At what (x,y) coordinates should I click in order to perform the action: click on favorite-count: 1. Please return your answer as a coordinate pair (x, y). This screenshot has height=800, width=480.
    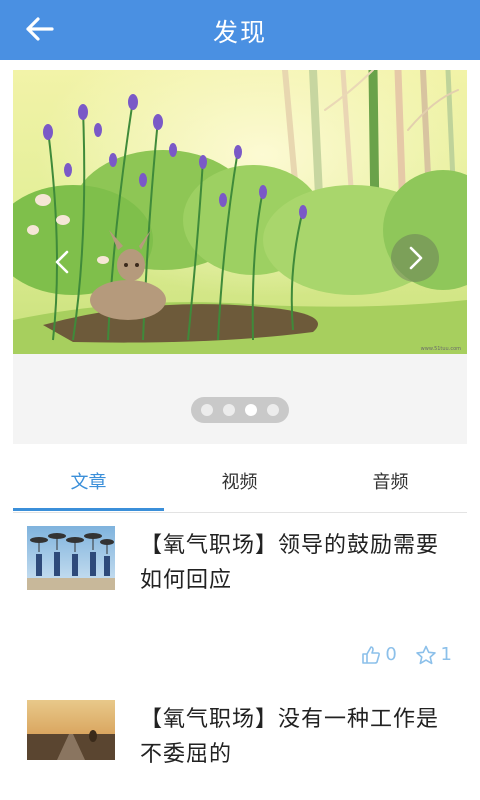
    Looking at the image, I should click on (446, 654).